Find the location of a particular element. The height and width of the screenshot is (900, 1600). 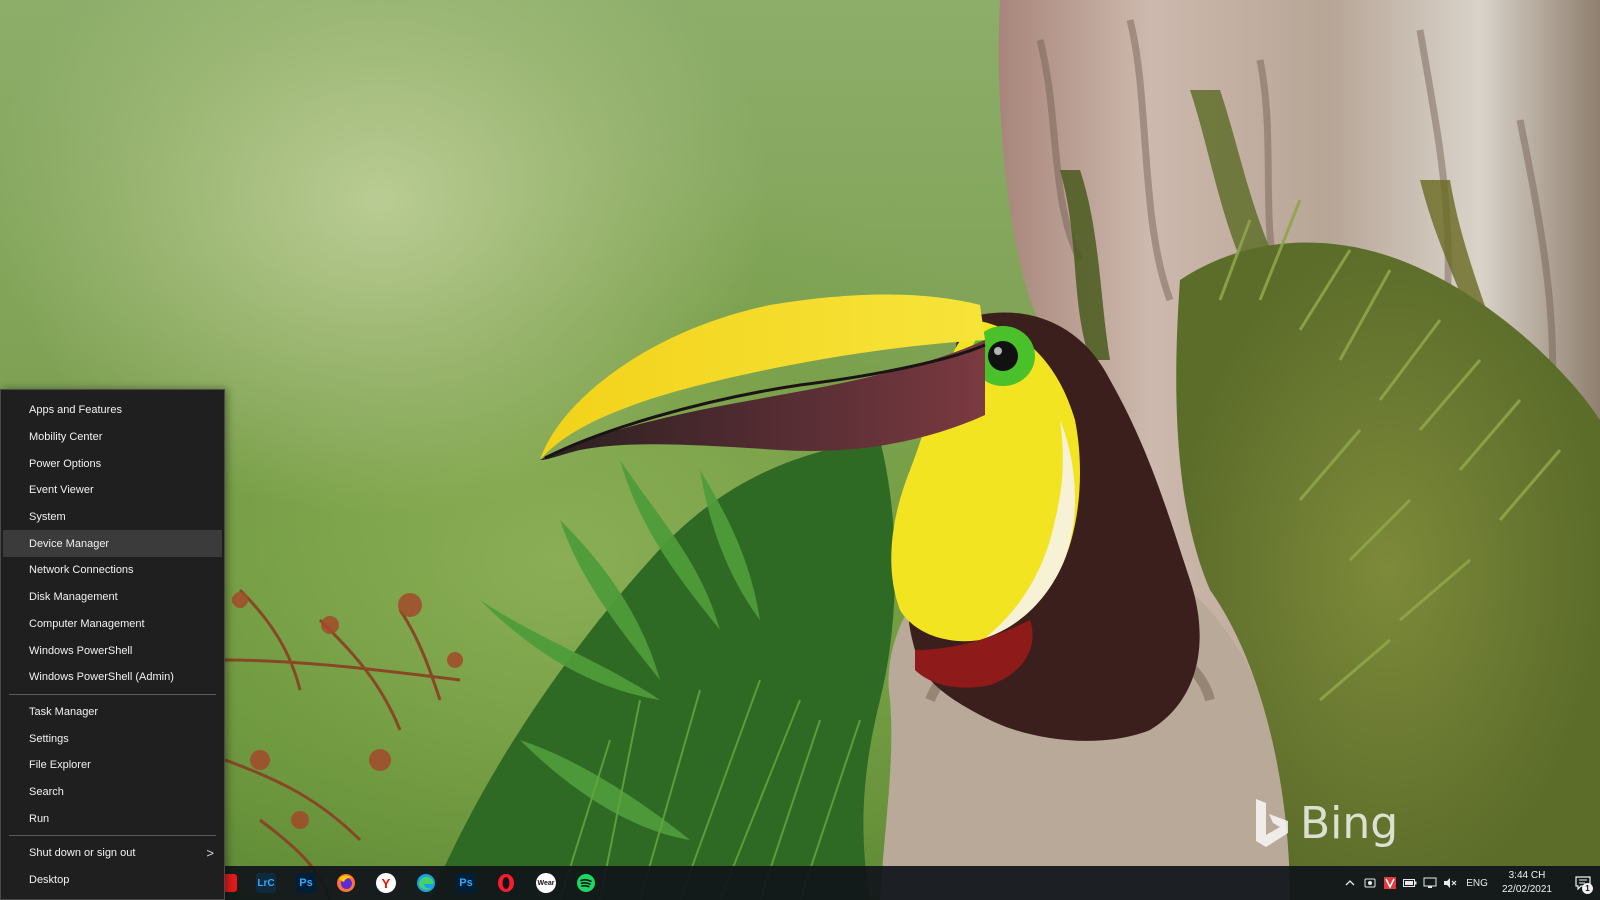

menu-item-label: Shut down or sign out is located at coordinates (82, 853).